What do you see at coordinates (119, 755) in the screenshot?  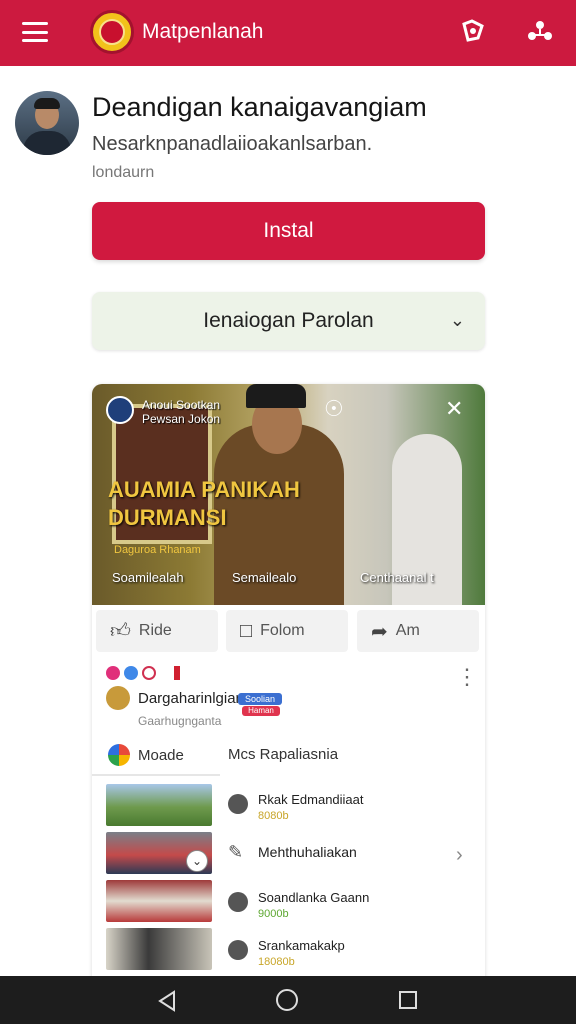 I see `google-icon` at bounding box center [119, 755].